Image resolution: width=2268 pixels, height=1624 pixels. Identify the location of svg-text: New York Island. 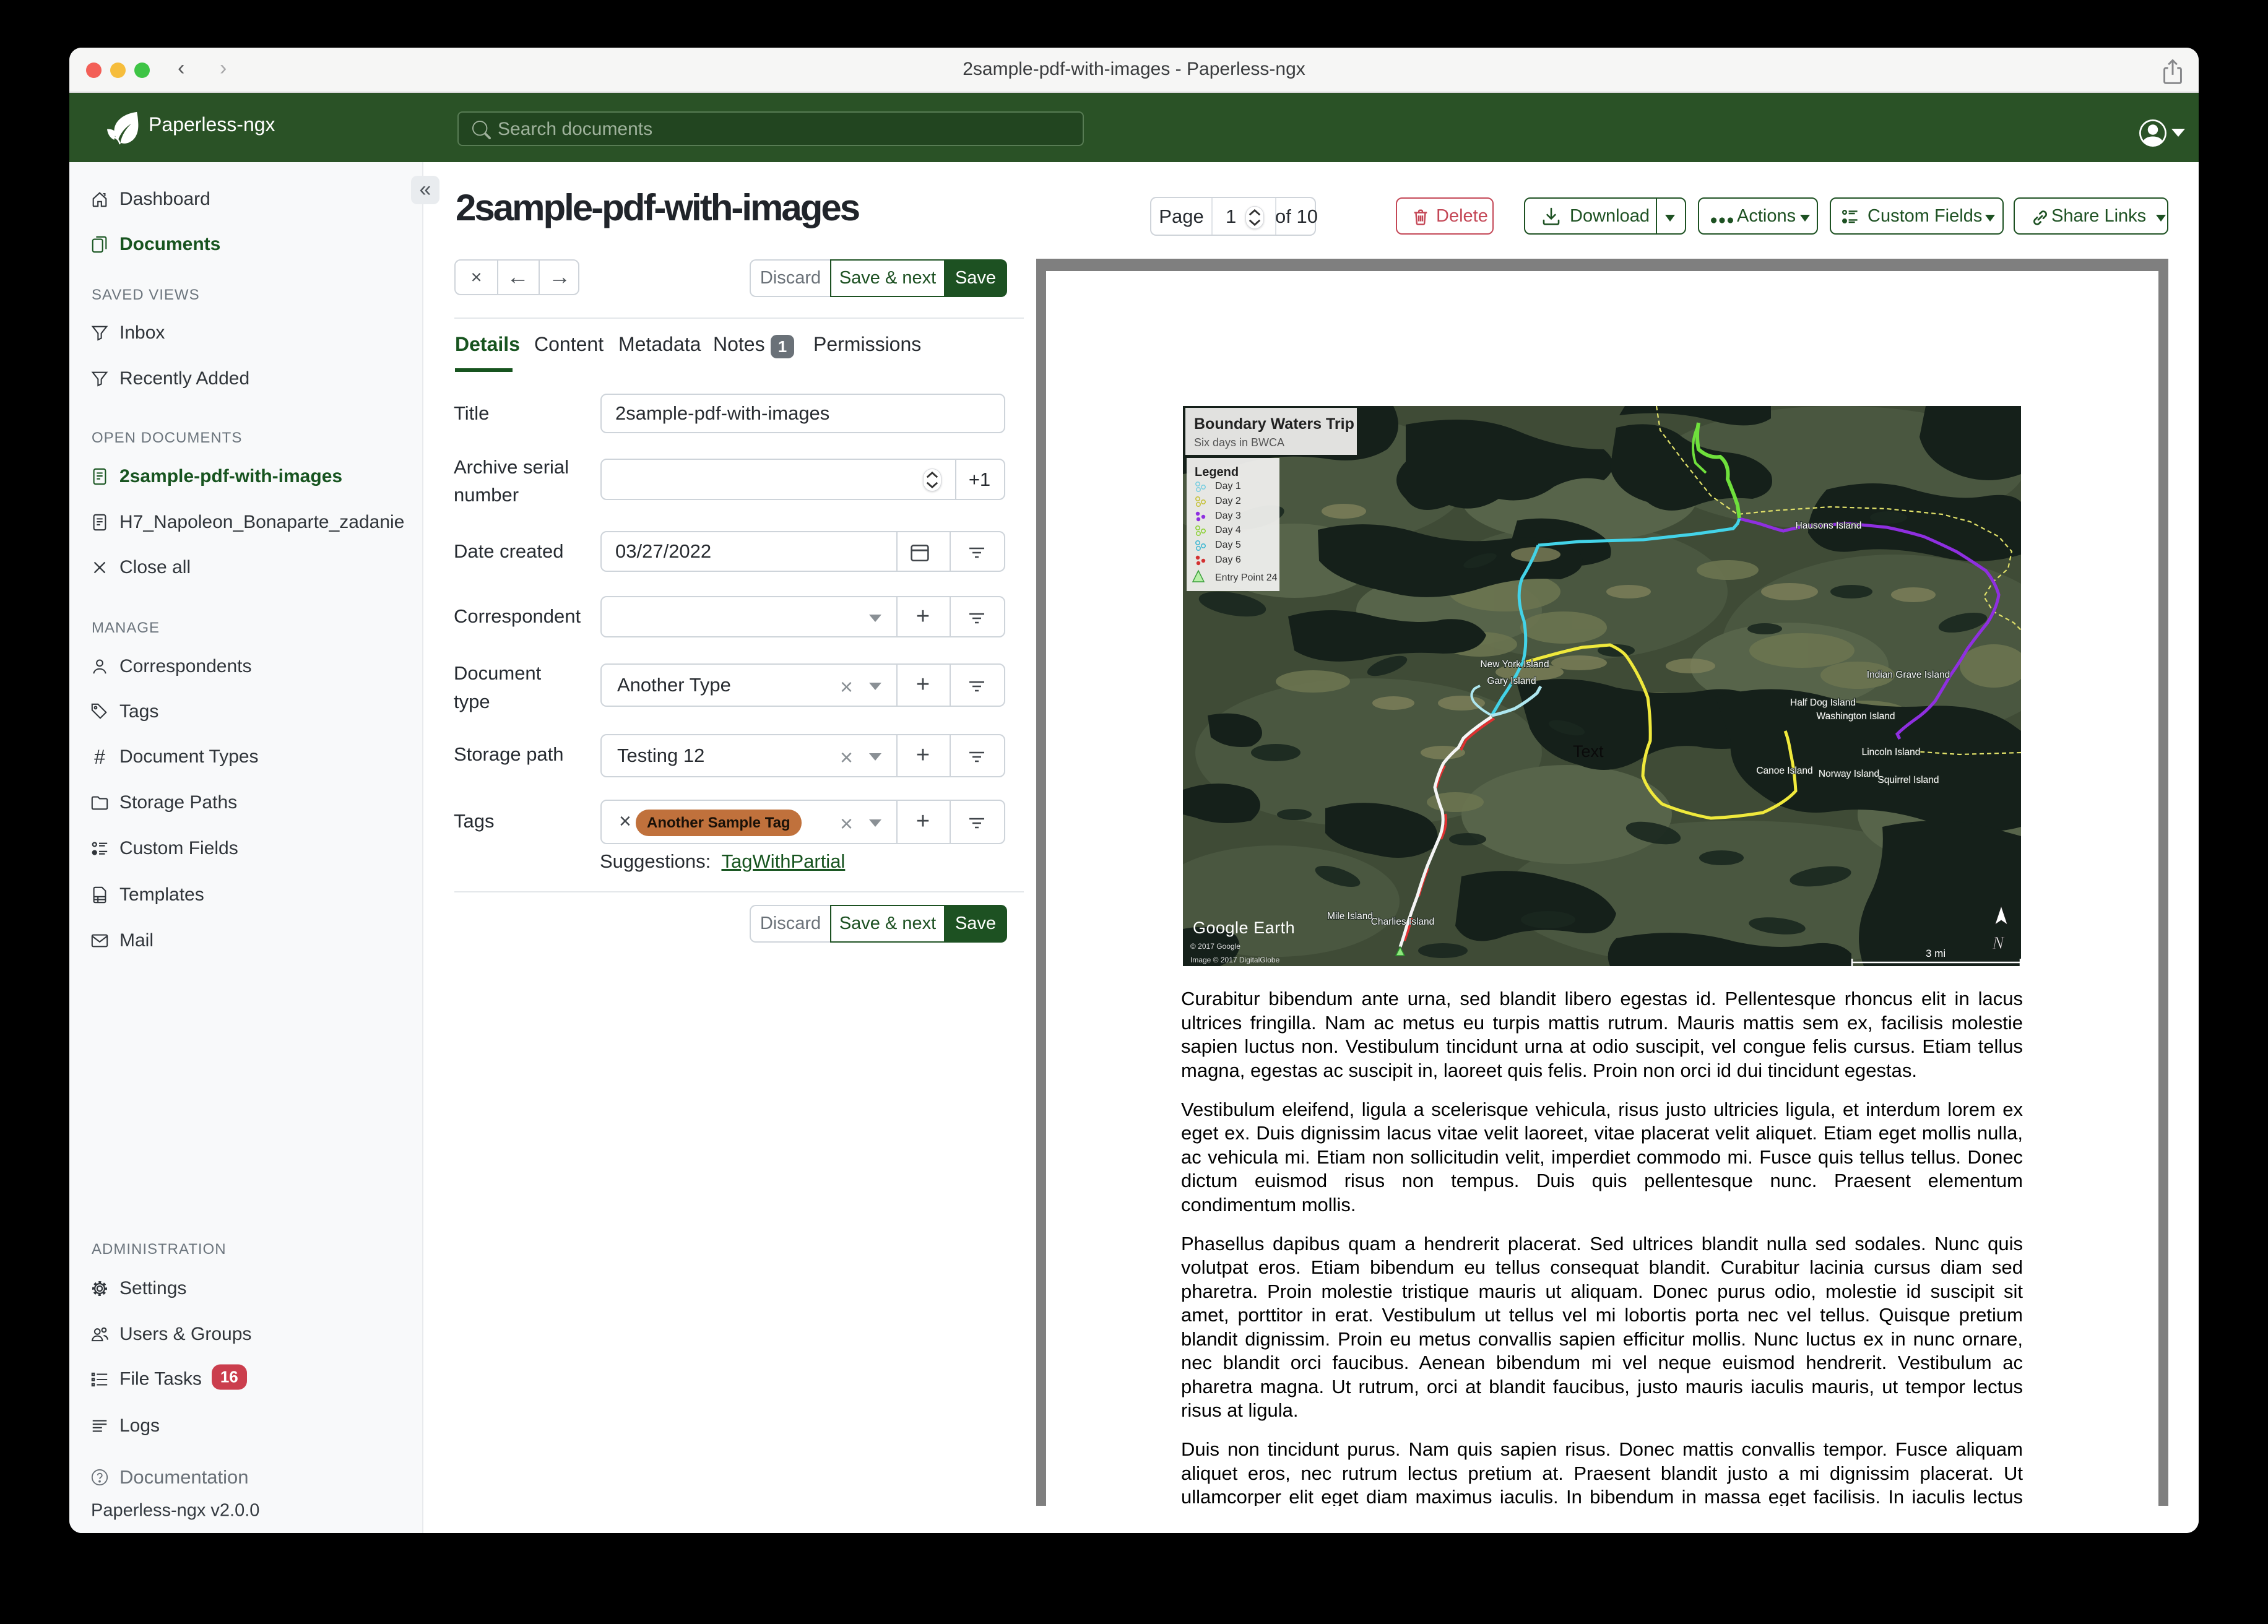
(1514, 665).